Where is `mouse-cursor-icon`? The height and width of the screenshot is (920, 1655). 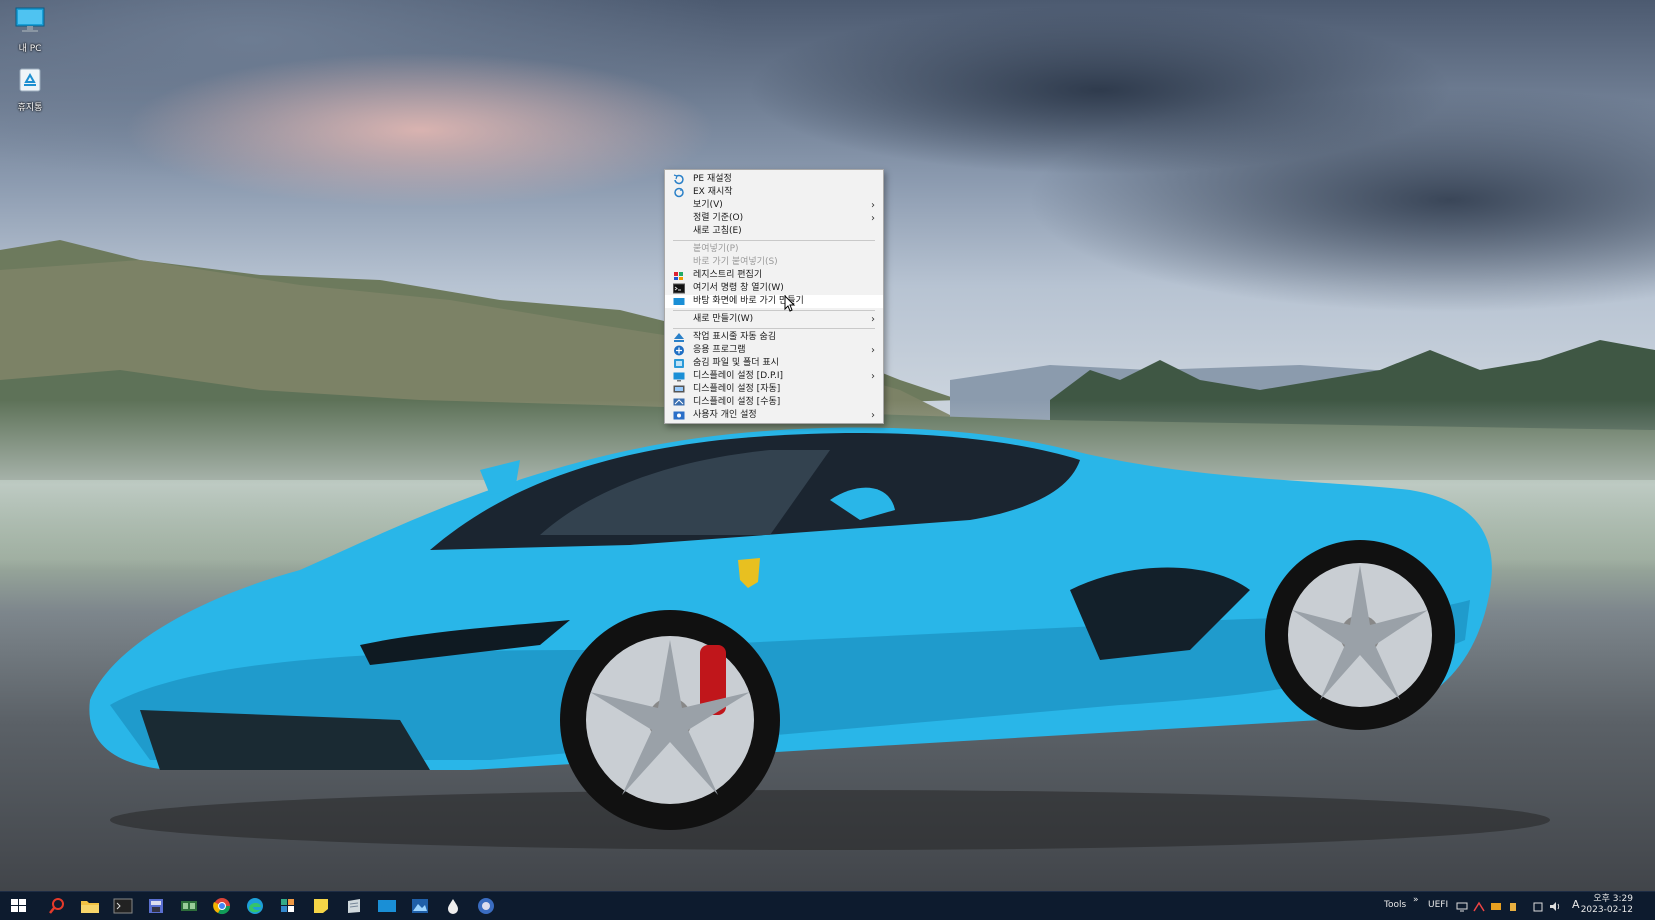 mouse-cursor-icon is located at coordinates (790, 303).